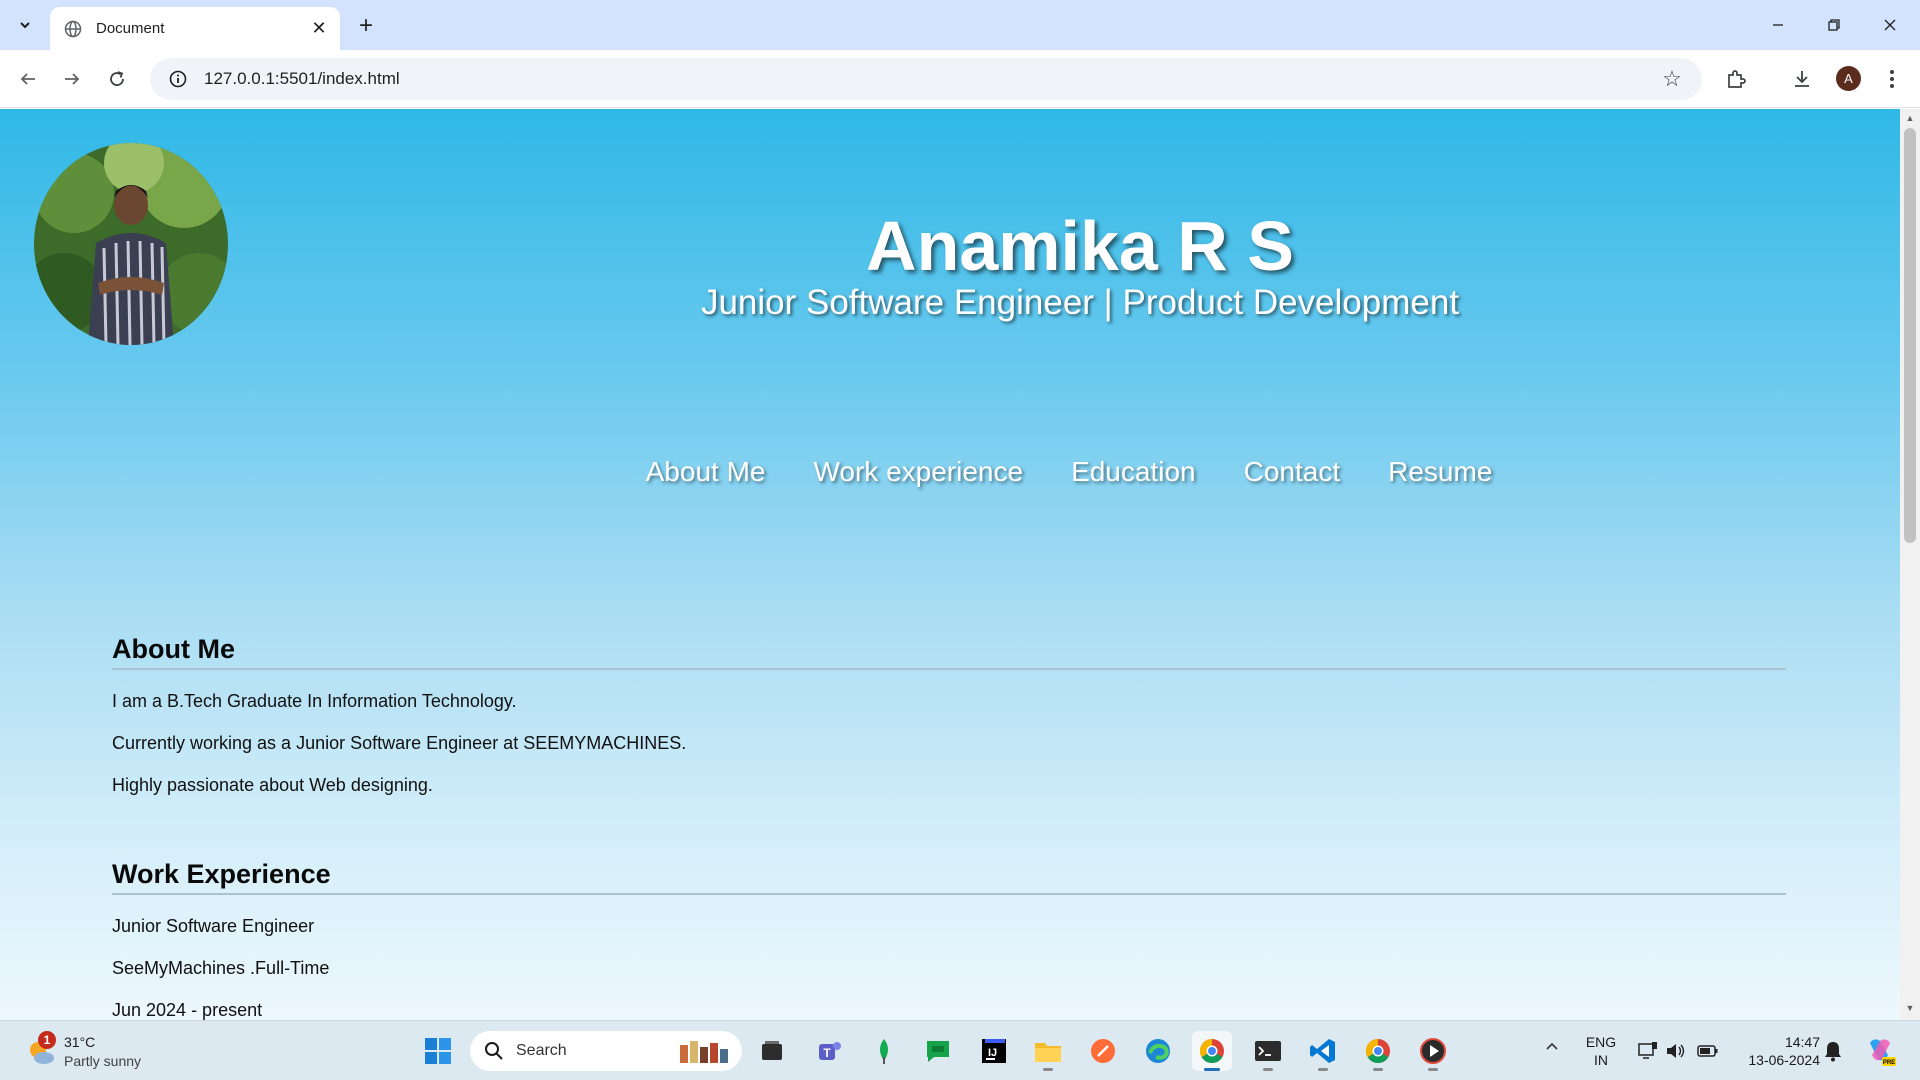 The height and width of the screenshot is (1080, 1920). I want to click on mongodb-leaf-icon, so click(884, 1051).